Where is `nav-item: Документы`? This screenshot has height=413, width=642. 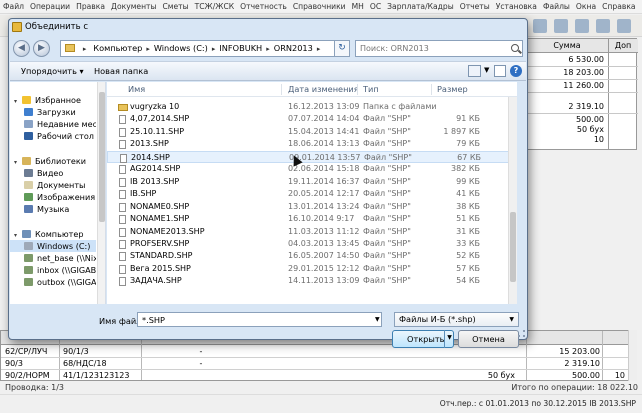
nav-item: Документы is located at coordinates (53, 185).